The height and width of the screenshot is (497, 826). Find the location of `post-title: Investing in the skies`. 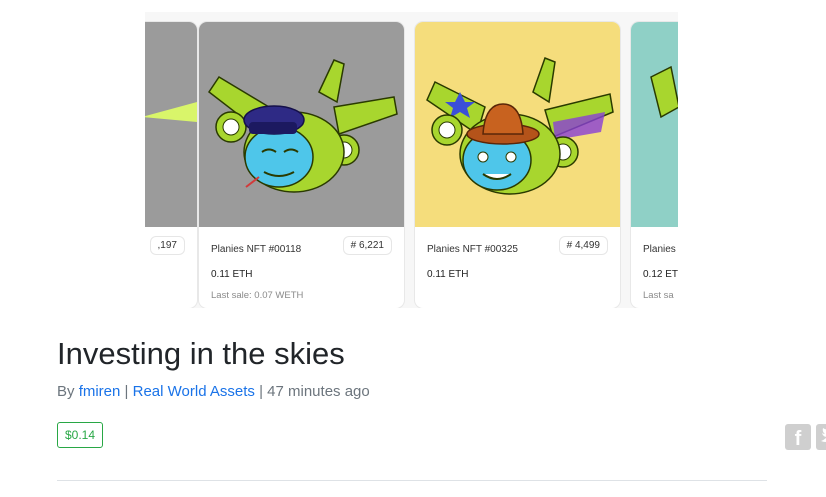

post-title: Investing in the skies is located at coordinates (201, 353).